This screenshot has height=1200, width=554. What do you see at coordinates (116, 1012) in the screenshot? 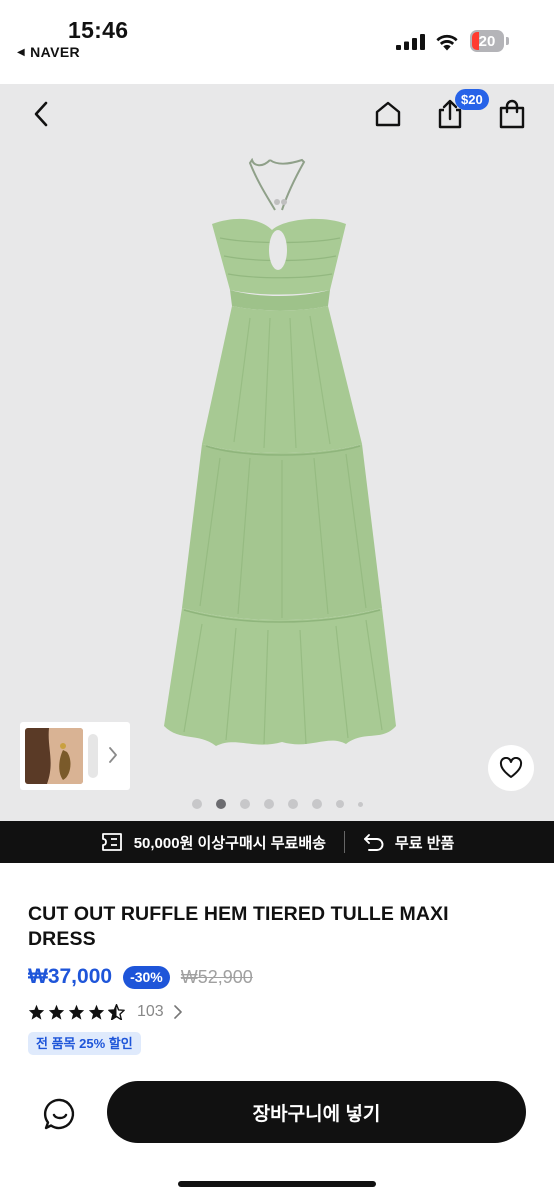
I see `star-half-icon` at bounding box center [116, 1012].